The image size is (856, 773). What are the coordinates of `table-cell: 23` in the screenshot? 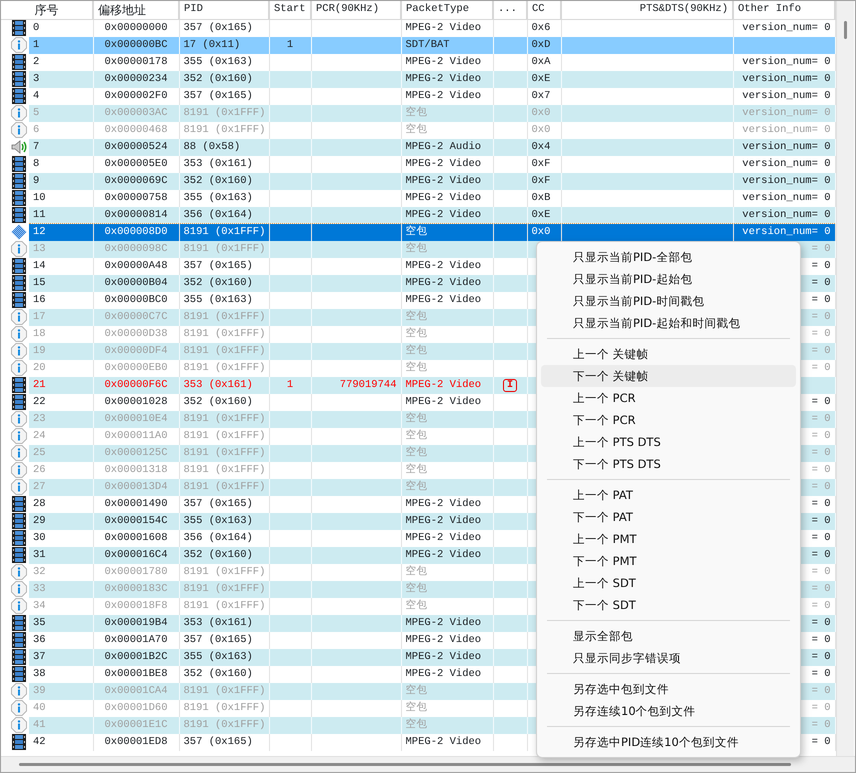 It's located at (61, 419).